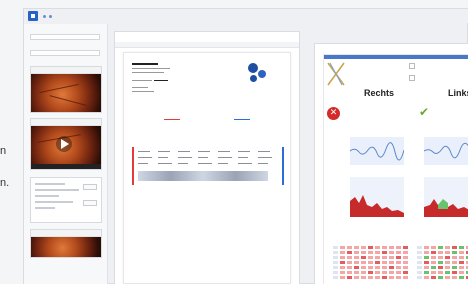 The height and width of the screenshot is (284, 468). I want to click on document-toolbar, so click(207, 45).